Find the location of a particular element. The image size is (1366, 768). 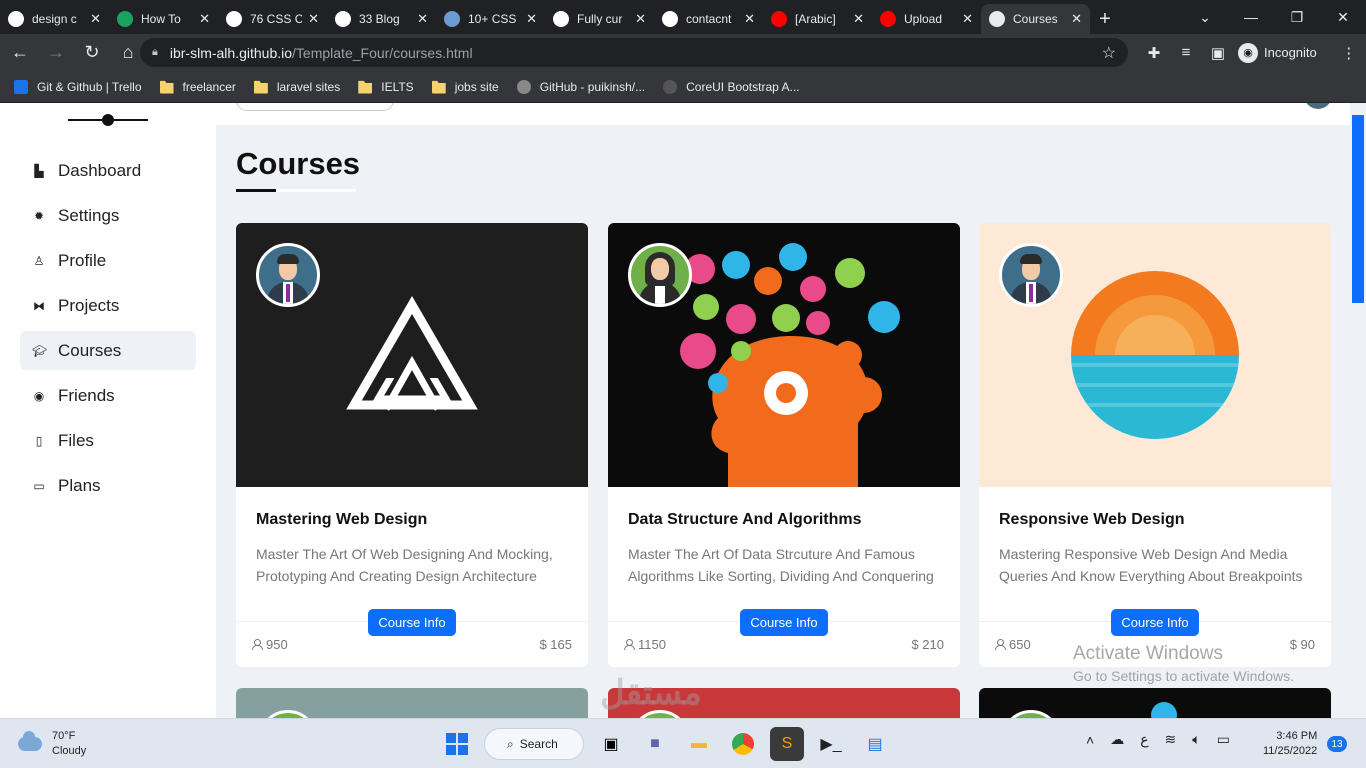

sidebar-item-label: Courses is located at coordinates (90, 350).